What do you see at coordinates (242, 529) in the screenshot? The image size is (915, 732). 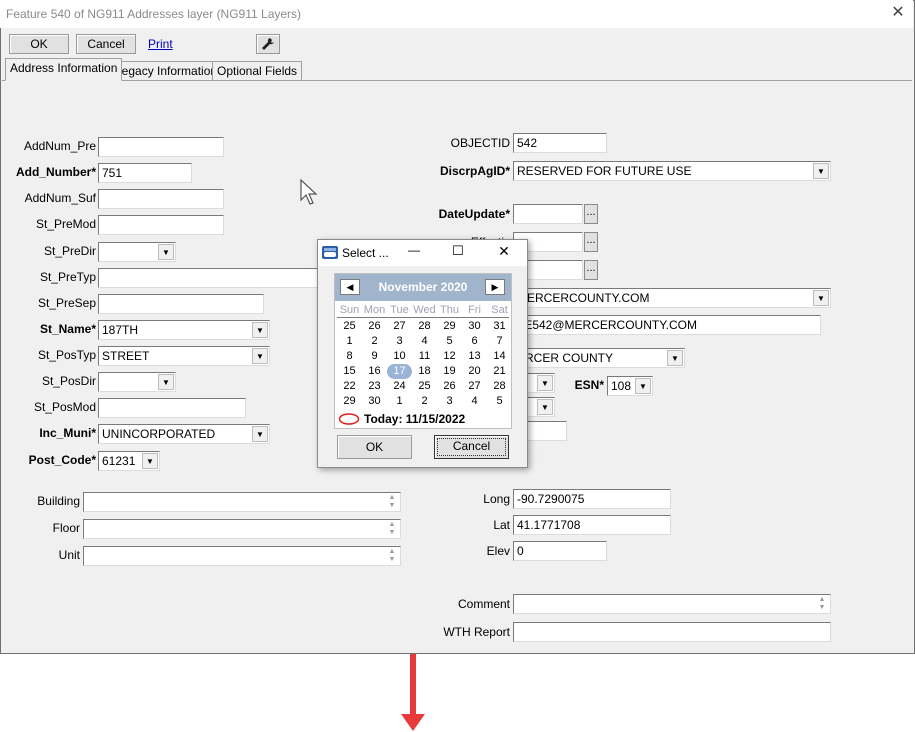 I see `floor-field: ▲ ▼` at bounding box center [242, 529].